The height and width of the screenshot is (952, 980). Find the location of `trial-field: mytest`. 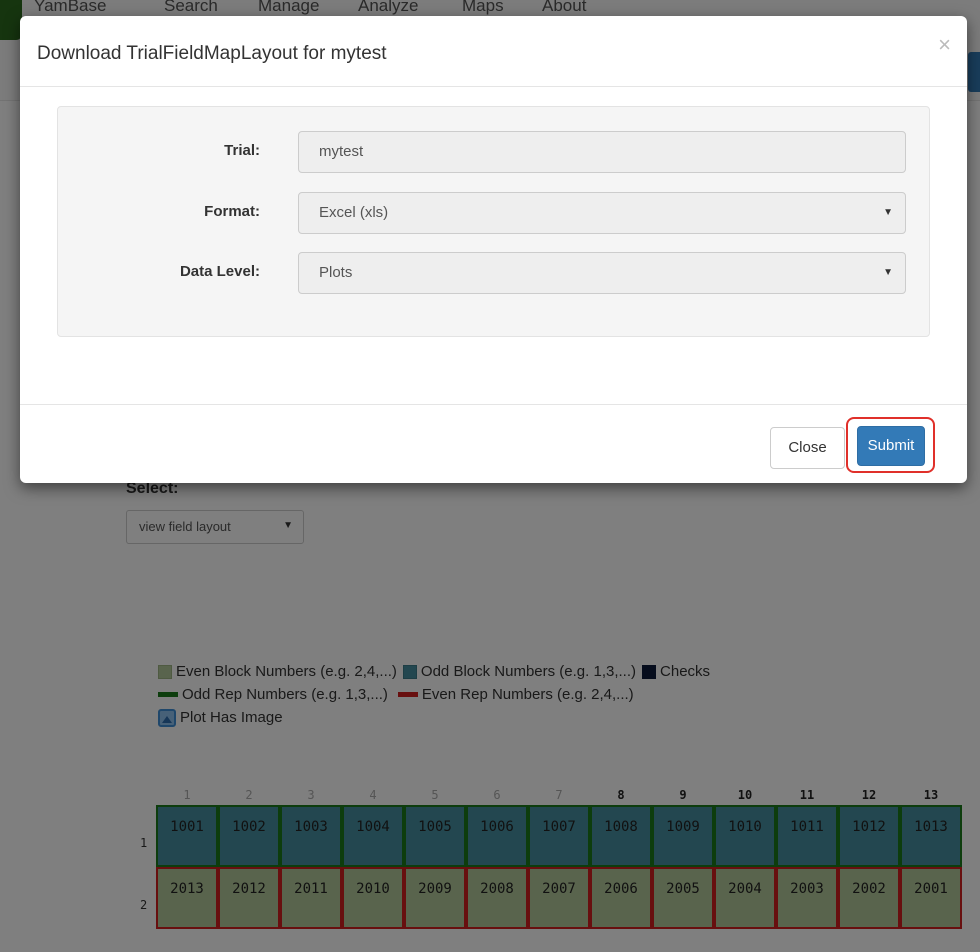

trial-field: mytest is located at coordinates (602, 152).